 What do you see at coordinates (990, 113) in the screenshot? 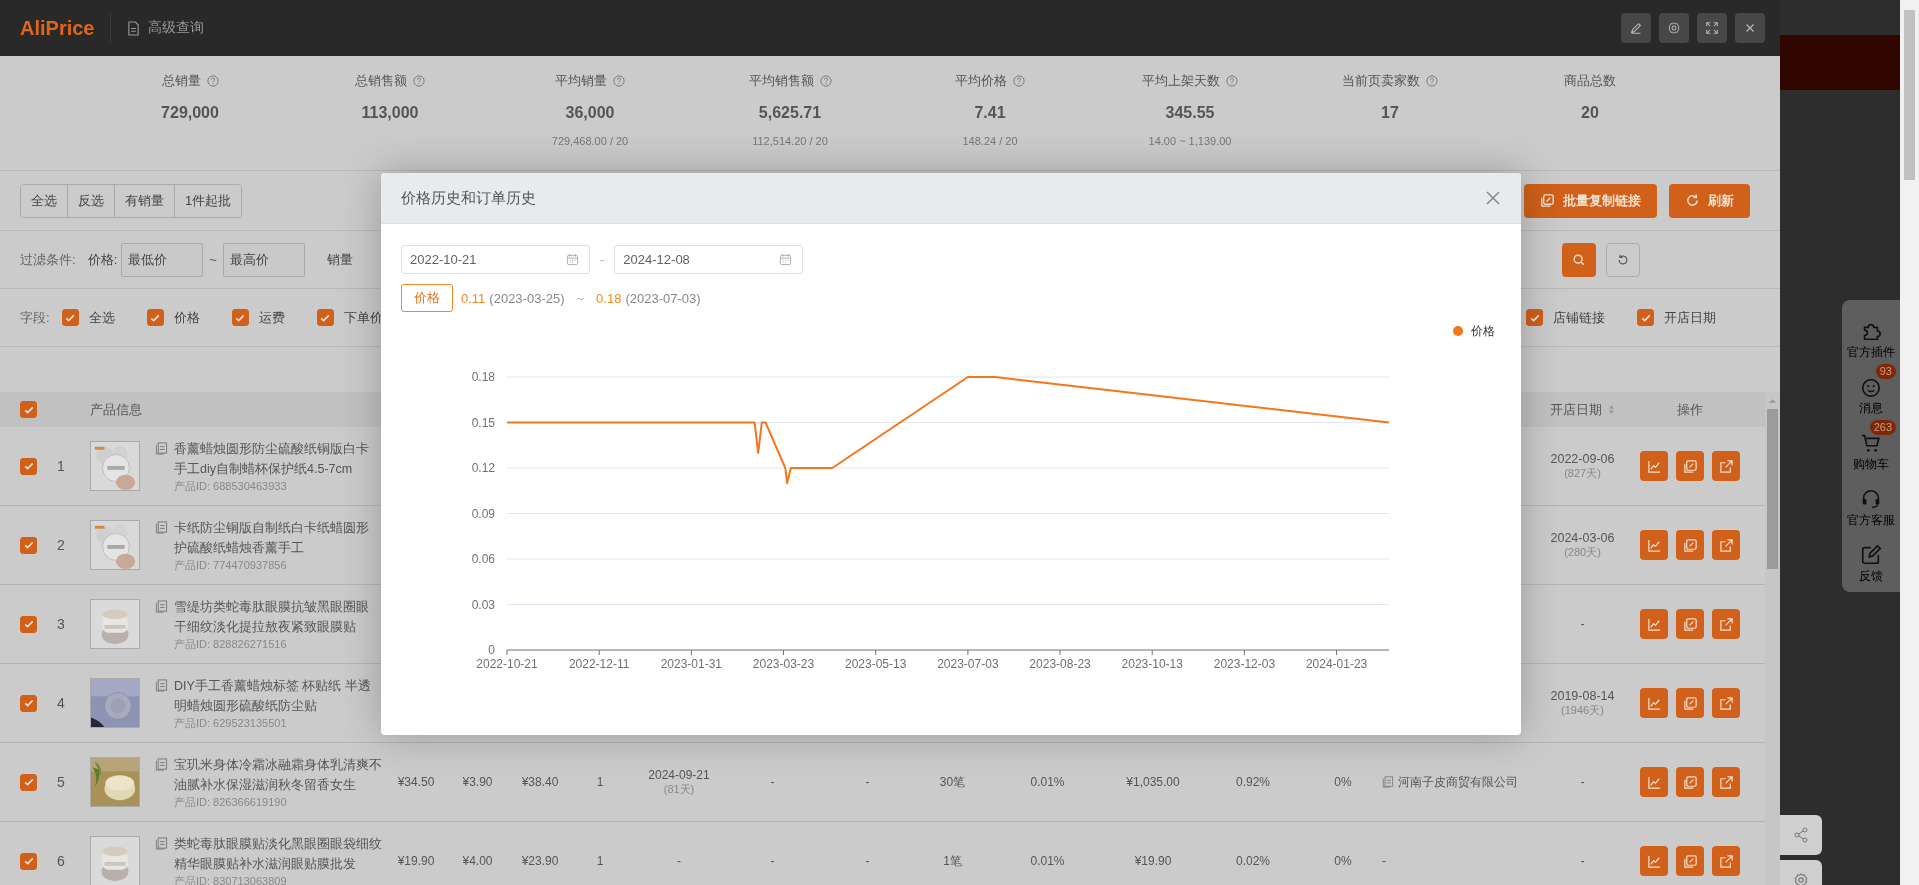
I see `stat-value: 7.41` at bounding box center [990, 113].